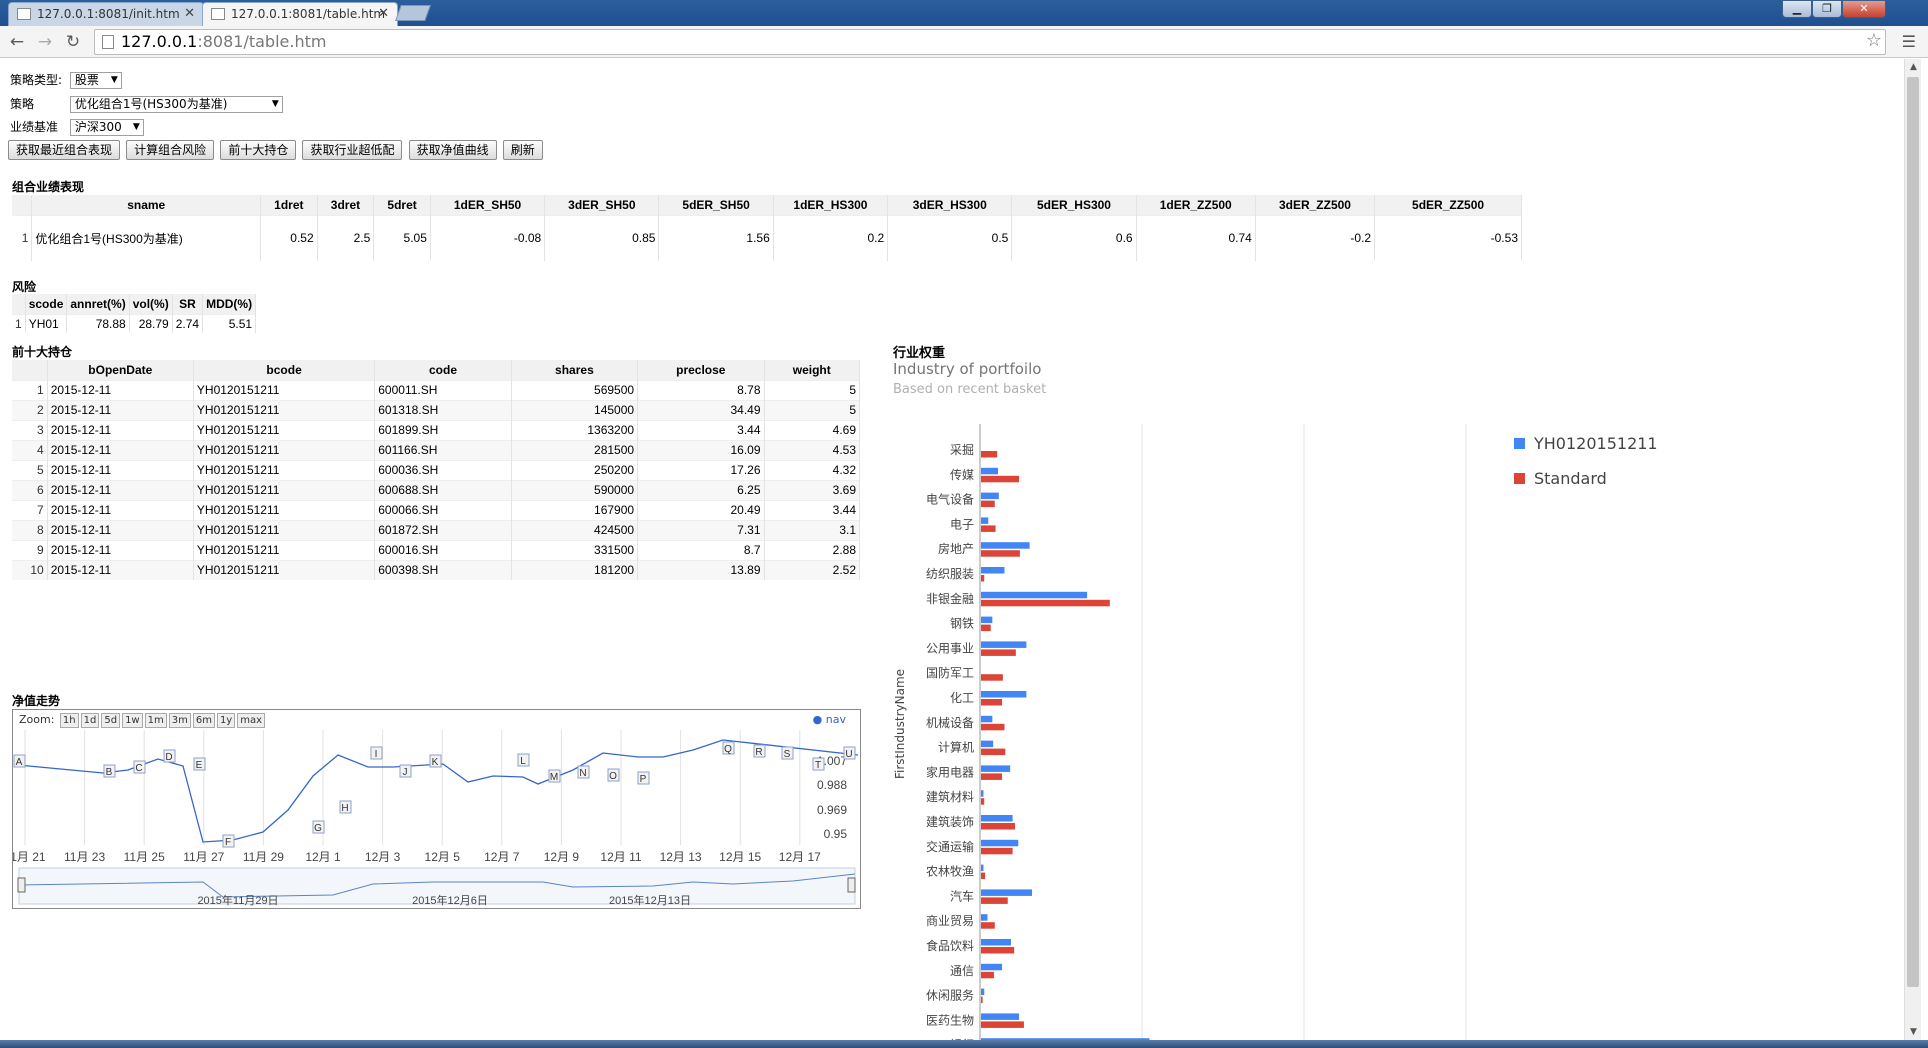 Image resolution: width=1928 pixels, height=1048 pixels. What do you see at coordinates (602, 205) in the screenshot?
I see `column-header: 3dER_SH50` at bounding box center [602, 205].